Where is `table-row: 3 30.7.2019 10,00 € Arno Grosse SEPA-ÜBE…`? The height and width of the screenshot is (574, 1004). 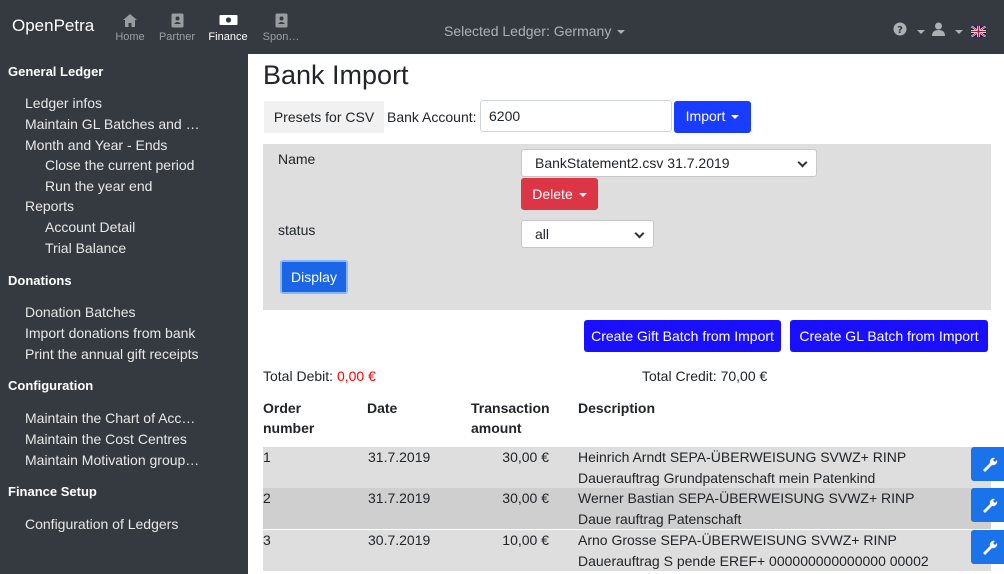
table-row: 3 30.7.2019 10,00 € Arno Grosse SEPA-ÜBE… is located at coordinates (633, 551).